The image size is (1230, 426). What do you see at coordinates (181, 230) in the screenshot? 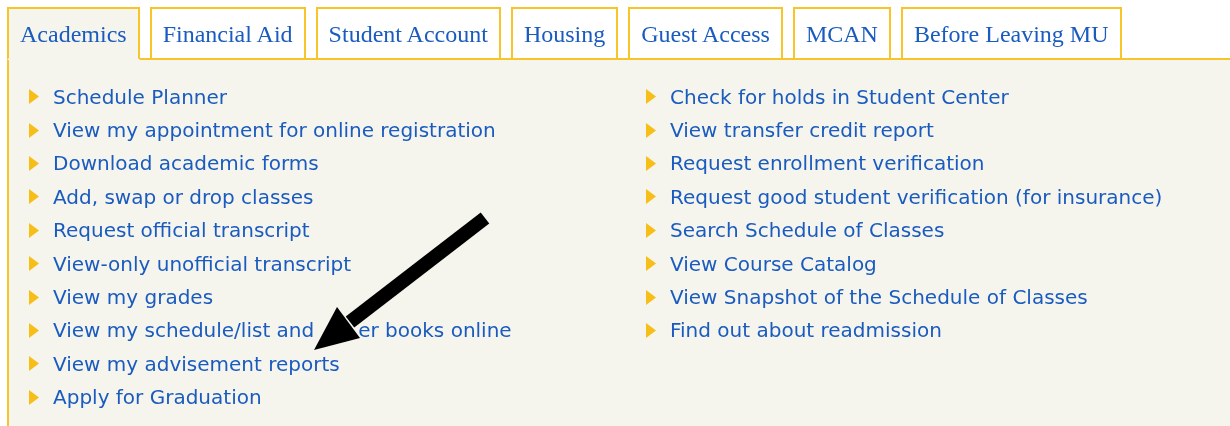
I see `link: Request official transcript` at bounding box center [181, 230].